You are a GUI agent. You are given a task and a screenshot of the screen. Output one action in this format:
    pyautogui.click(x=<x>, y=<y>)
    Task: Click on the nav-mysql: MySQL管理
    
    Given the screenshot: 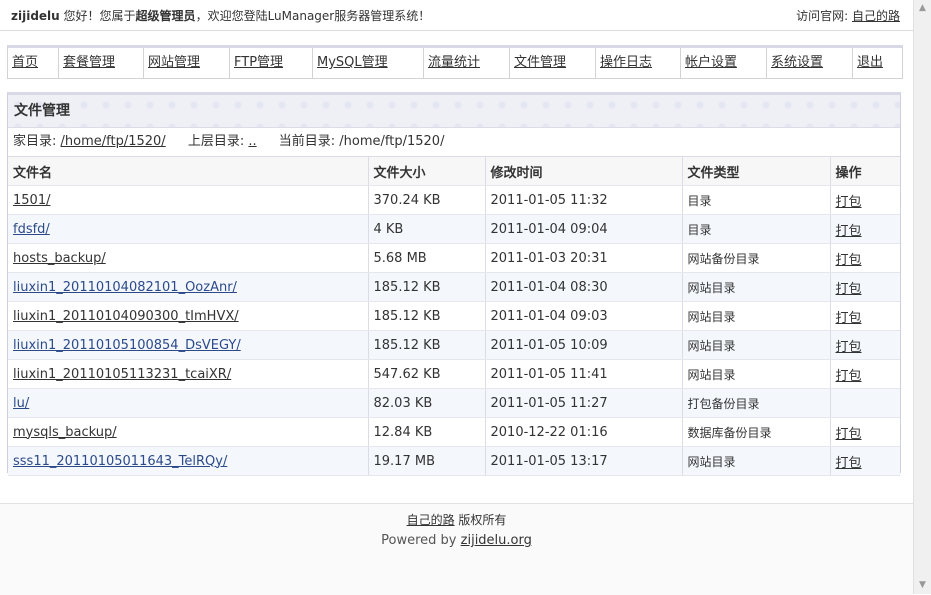 What is the action you would take?
    pyautogui.click(x=368, y=63)
    